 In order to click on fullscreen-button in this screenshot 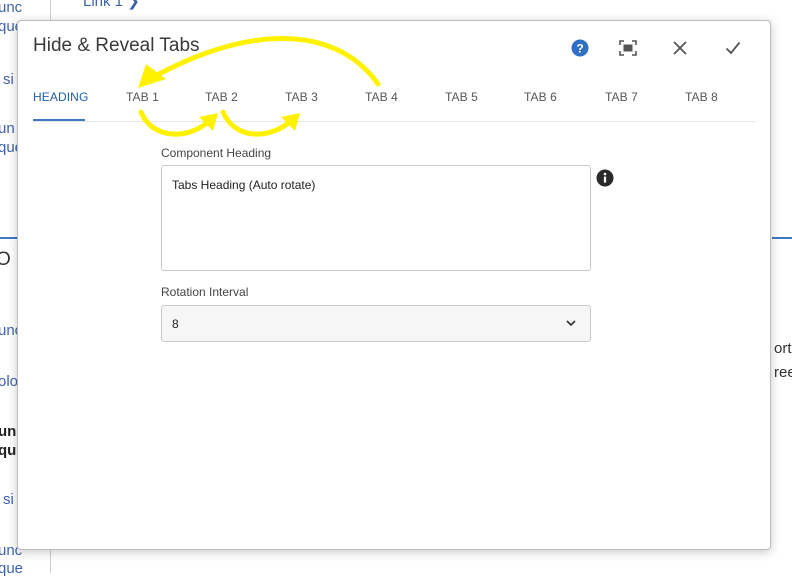, I will do `click(628, 48)`.